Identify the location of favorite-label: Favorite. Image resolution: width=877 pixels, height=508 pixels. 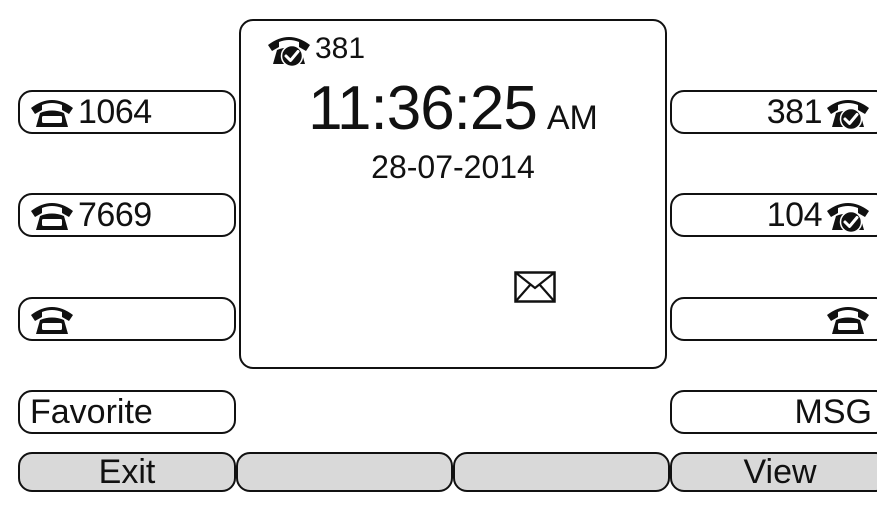
(91, 412).